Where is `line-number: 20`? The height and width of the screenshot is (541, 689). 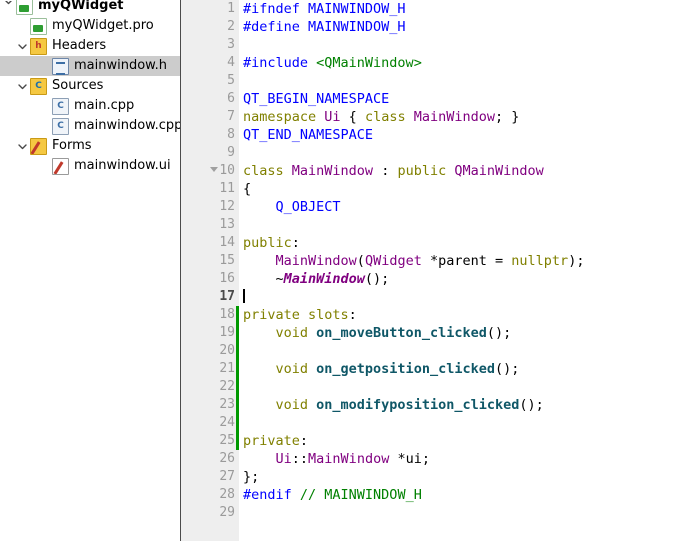 line-number: 20 is located at coordinates (210, 351).